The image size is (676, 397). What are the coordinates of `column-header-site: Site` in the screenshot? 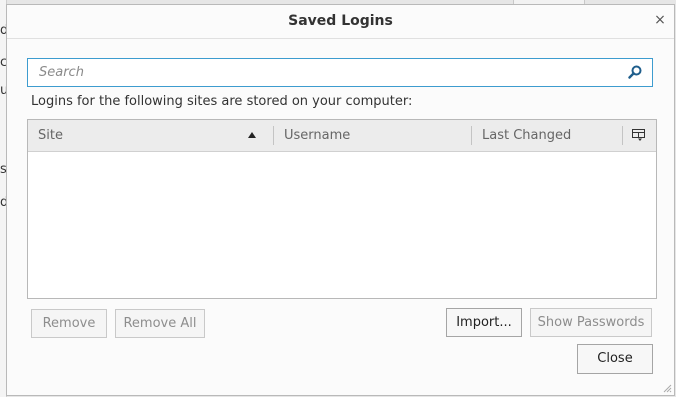 It's located at (151, 135).